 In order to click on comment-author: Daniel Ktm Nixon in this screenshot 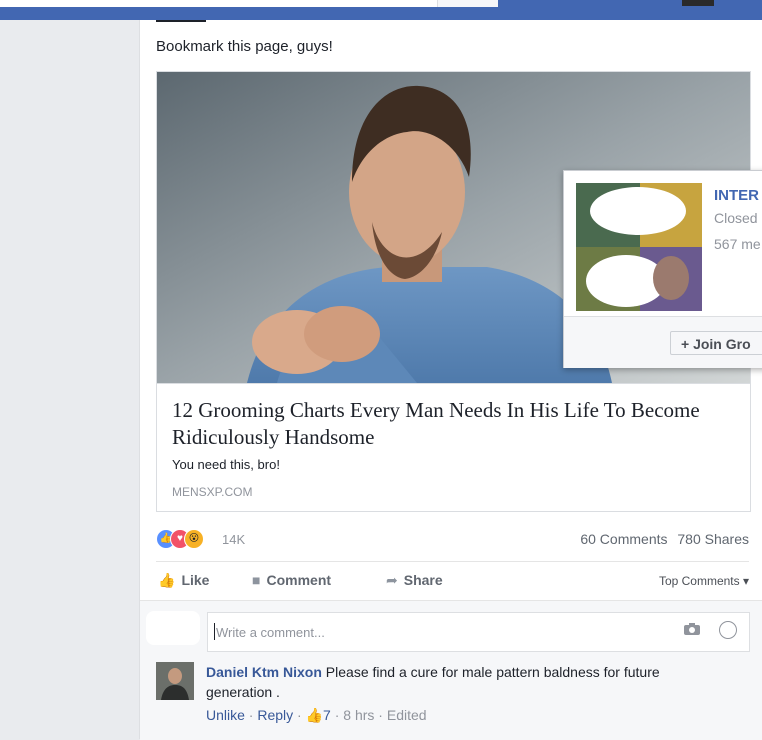, I will do `click(264, 672)`.